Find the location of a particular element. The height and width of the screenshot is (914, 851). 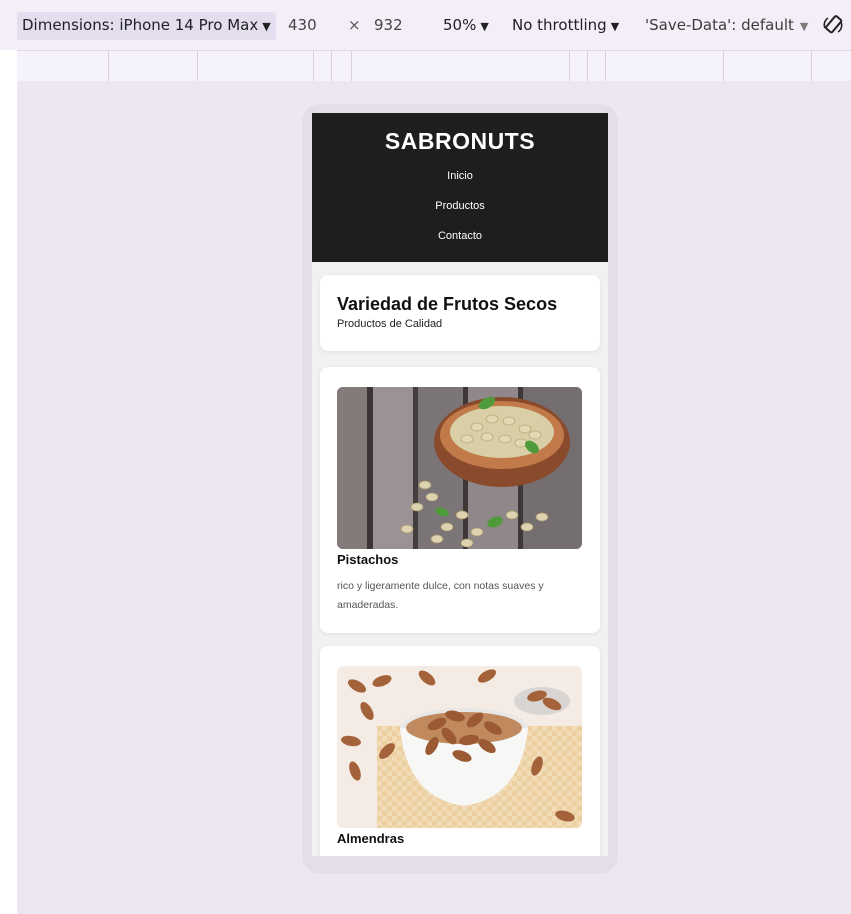

save-data-label: 'Save-Data': default is located at coordinates (719, 25).